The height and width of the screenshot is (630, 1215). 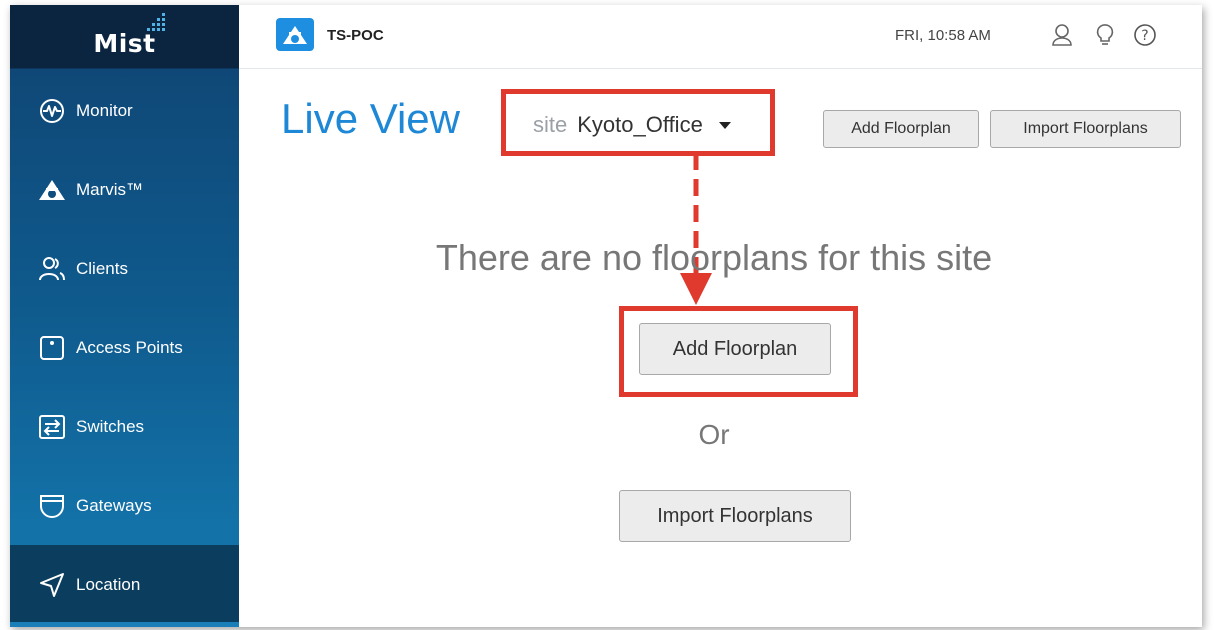 I want to click on sidebar-next-item-edge, so click(x=124, y=624).